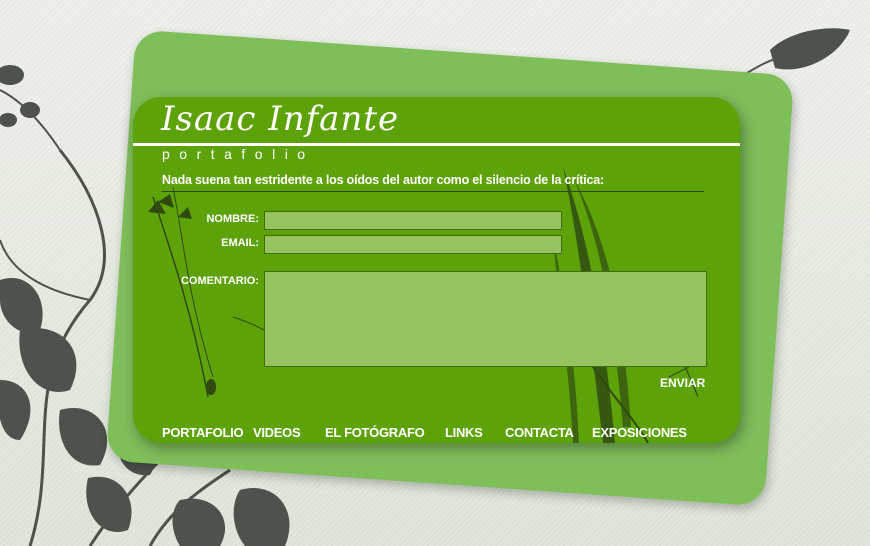 Image resolution: width=870 pixels, height=546 pixels. I want to click on send-button: ENVIAR, so click(682, 383).